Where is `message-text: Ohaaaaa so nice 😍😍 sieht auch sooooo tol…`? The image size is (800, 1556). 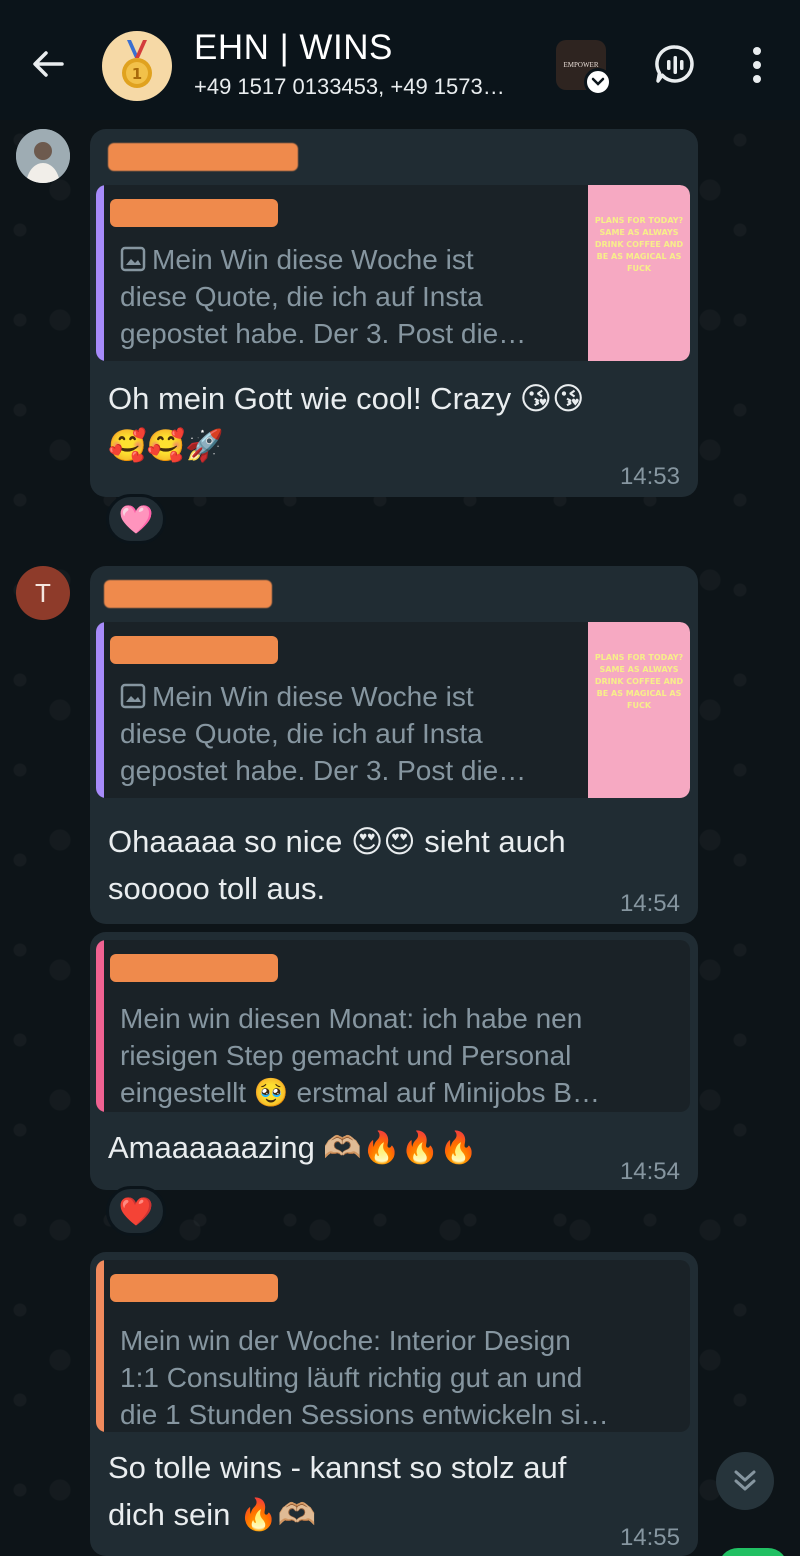
message-text: Ohaaaaa so nice 😍😍 sieht auch sooooo tol… is located at coordinates (337, 865).